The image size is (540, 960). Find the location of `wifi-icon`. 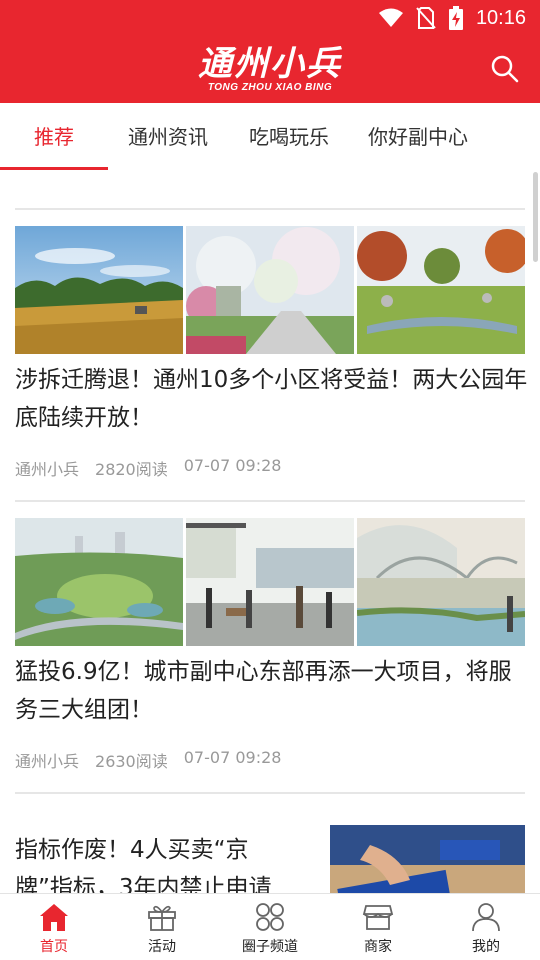

wifi-icon is located at coordinates (390, 17).